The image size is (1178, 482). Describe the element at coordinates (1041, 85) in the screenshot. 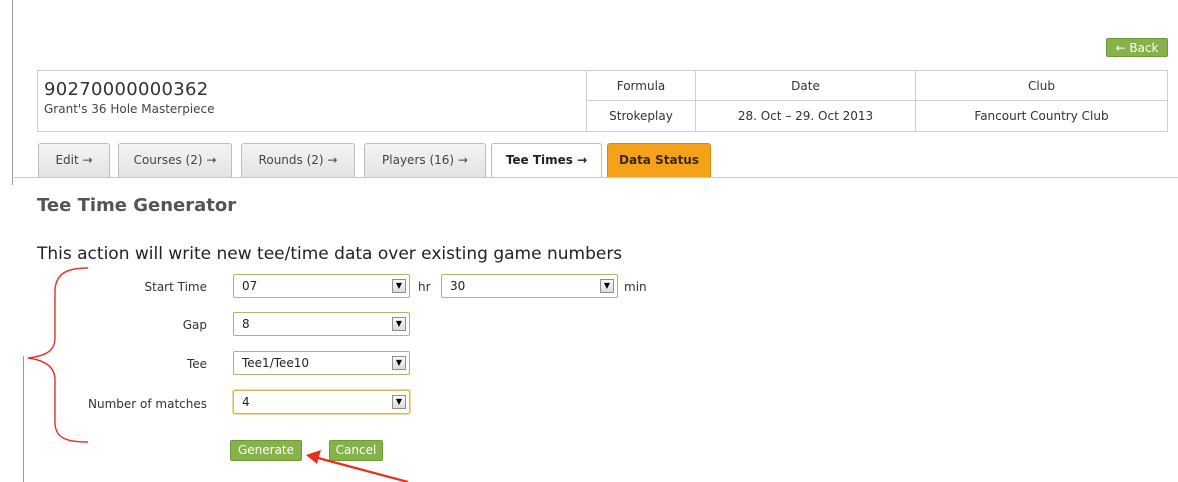

I see `club-header: Club` at that location.